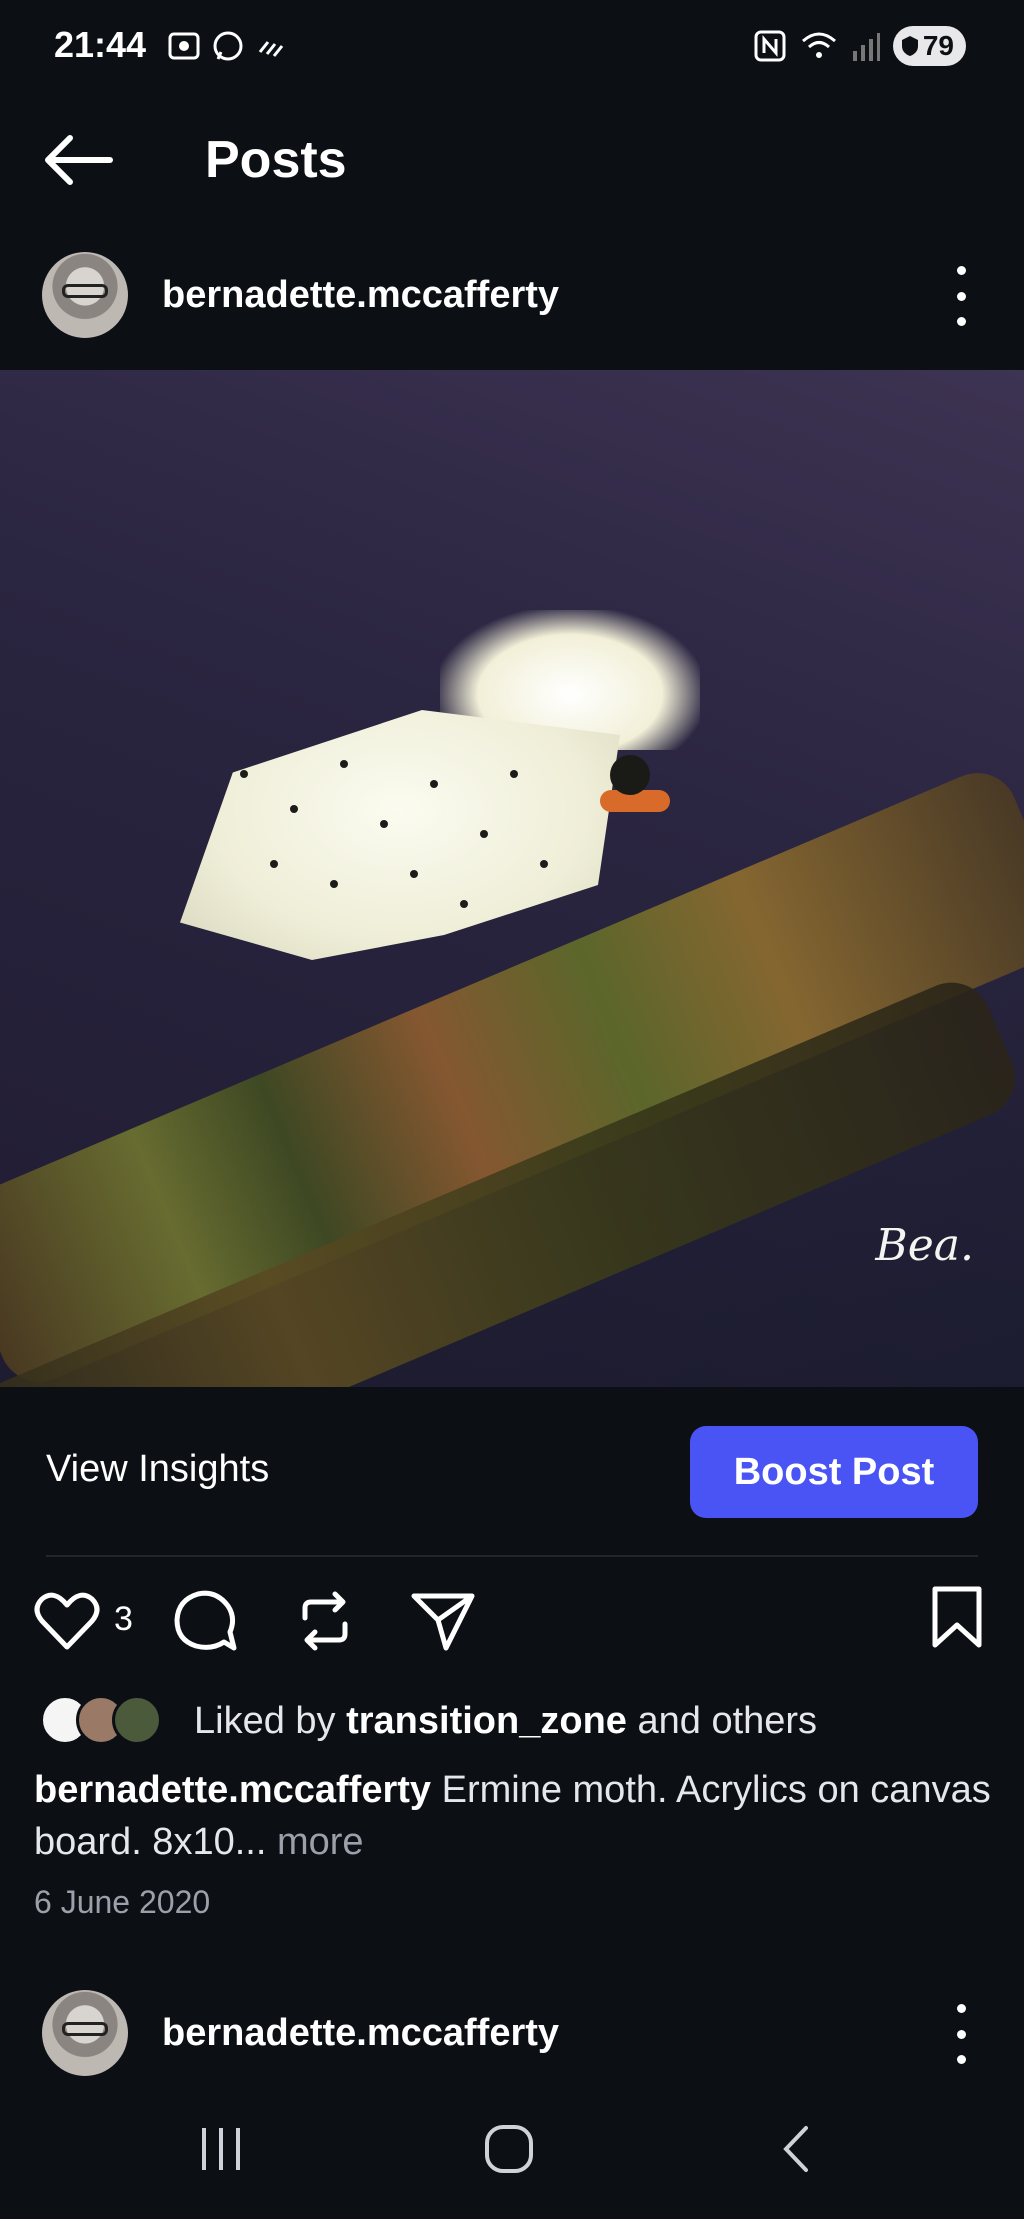 This screenshot has width=1024, height=2219. I want to click on share-icon, so click(443, 1622).